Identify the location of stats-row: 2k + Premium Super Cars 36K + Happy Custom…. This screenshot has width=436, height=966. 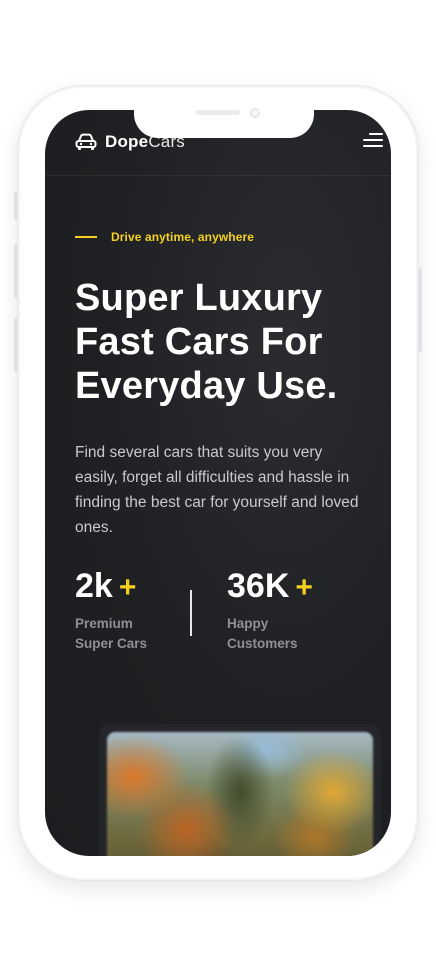
(225, 611).